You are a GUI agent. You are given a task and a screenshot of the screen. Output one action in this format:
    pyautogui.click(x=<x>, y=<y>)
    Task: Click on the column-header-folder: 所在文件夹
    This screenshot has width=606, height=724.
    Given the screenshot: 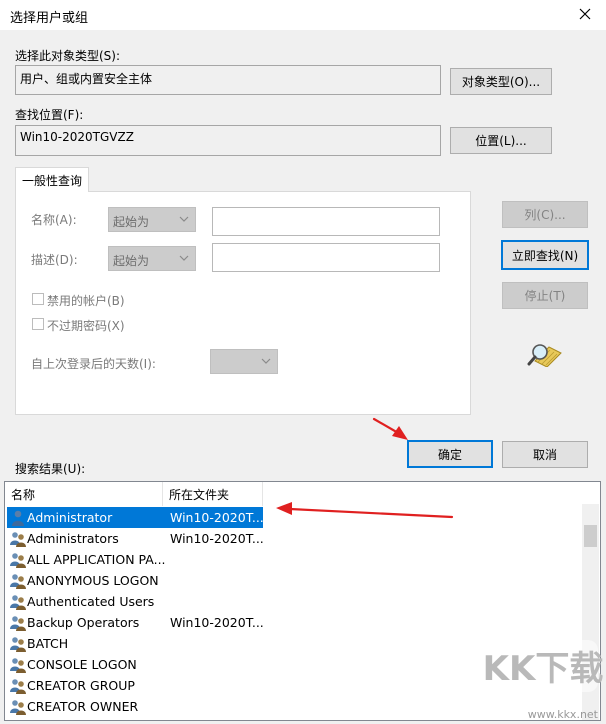 What is the action you would take?
    pyautogui.click(x=213, y=494)
    